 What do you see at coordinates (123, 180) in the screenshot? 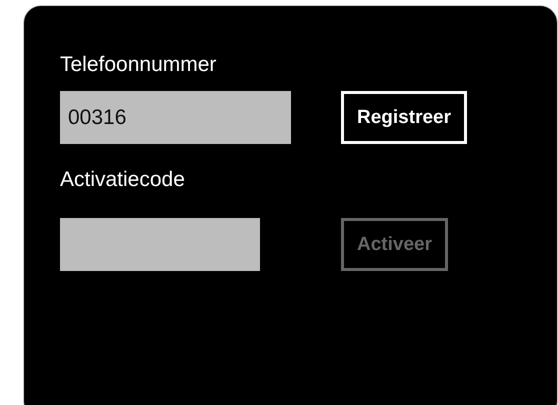
I see `field-label: Activatiecode` at bounding box center [123, 180].